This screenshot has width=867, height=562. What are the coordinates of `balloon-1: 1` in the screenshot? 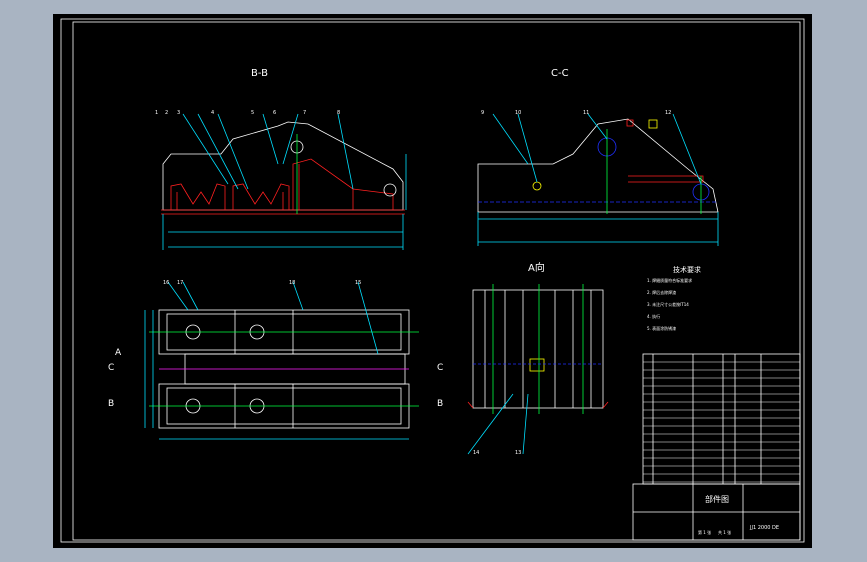 It's located at (156, 113).